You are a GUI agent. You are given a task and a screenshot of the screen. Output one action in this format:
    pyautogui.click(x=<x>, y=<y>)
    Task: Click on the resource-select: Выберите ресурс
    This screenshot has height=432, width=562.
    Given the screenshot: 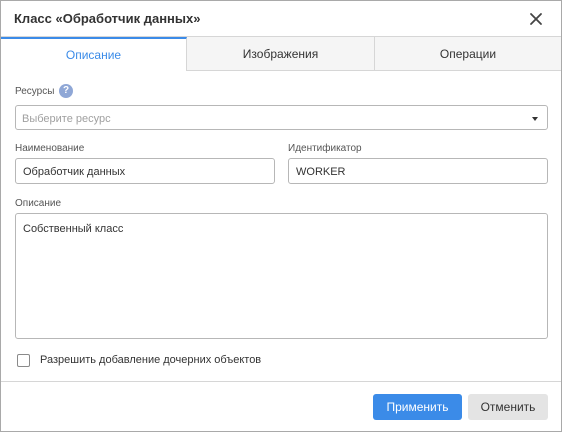 What is the action you would take?
    pyautogui.click(x=281, y=117)
    